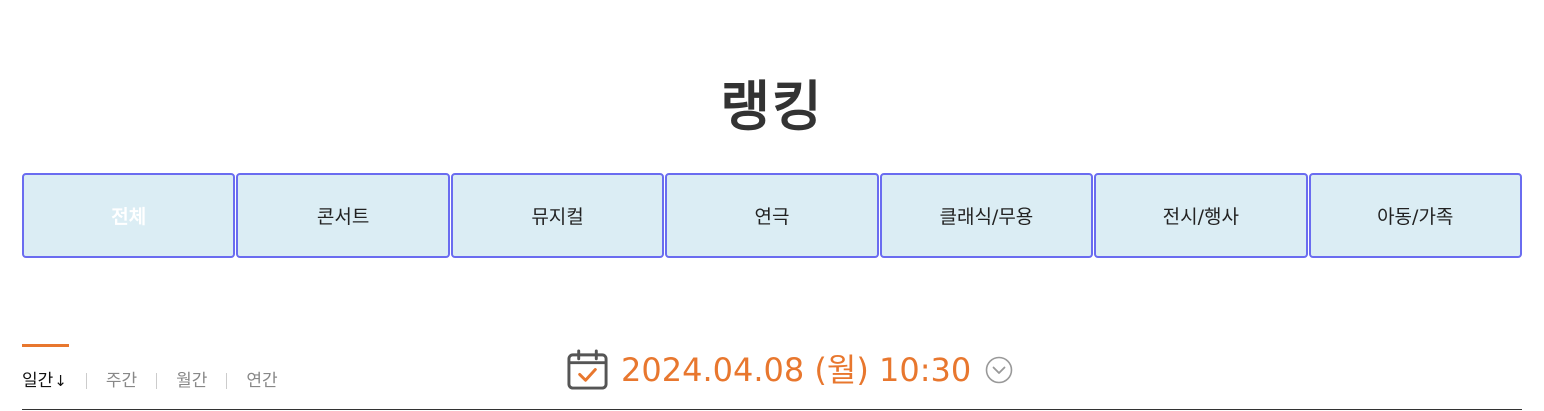 Image resolution: width=1544 pixels, height=411 pixels. I want to click on genre-tab-exhibition-event: 전시/행사, so click(1201, 215).